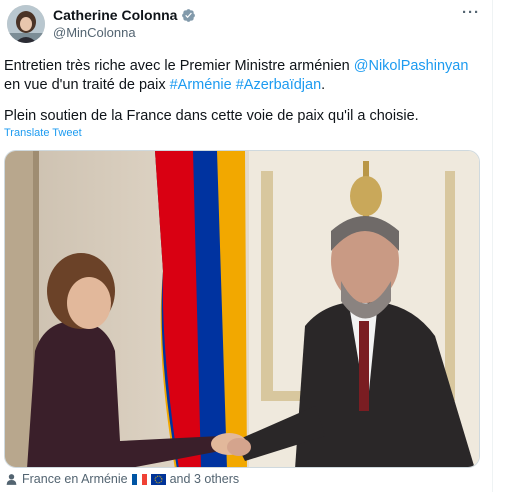 This screenshot has width=511, height=492. Describe the element at coordinates (158, 479) in the screenshot. I see `eu-flag-icon` at that location.